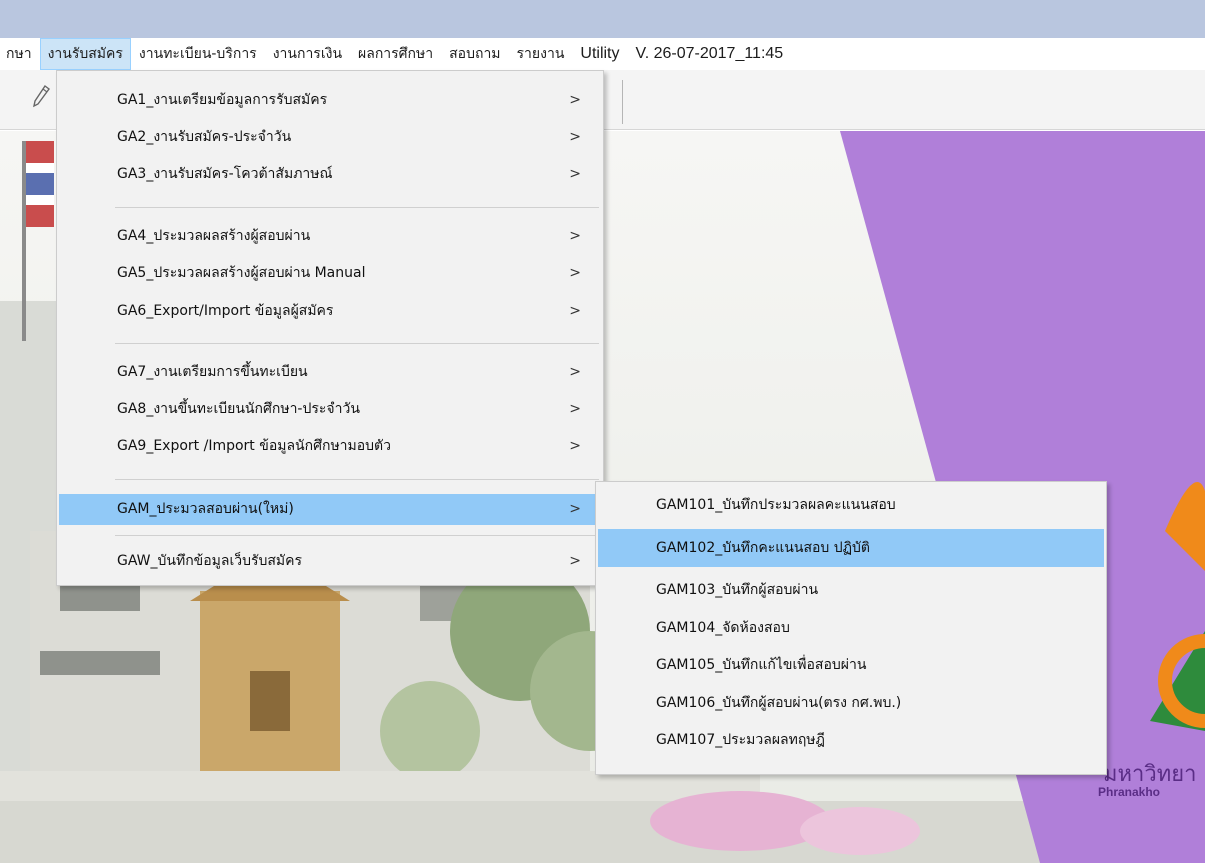 The width and height of the screenshot is (1205, 863). I want to click on menu-item-ga6: GA6_Export/Import ข้อมูลผู้สมัคร >, so click(330, 311).